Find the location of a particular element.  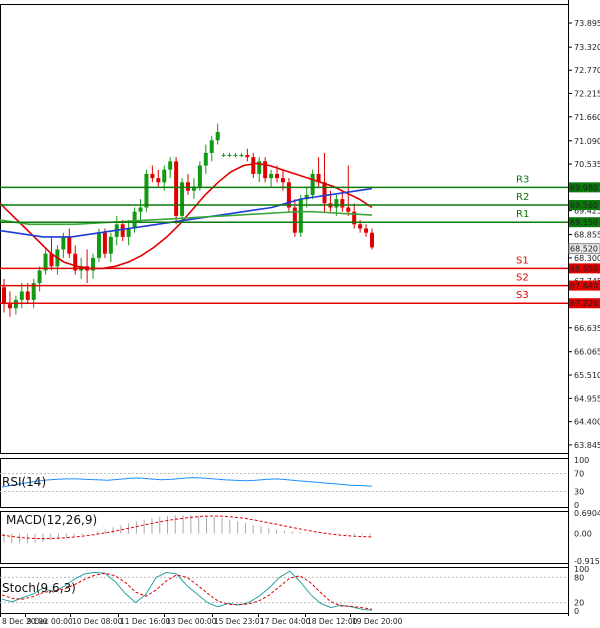

price-tick-label: 72.215 is located at coordinates (587, 94).